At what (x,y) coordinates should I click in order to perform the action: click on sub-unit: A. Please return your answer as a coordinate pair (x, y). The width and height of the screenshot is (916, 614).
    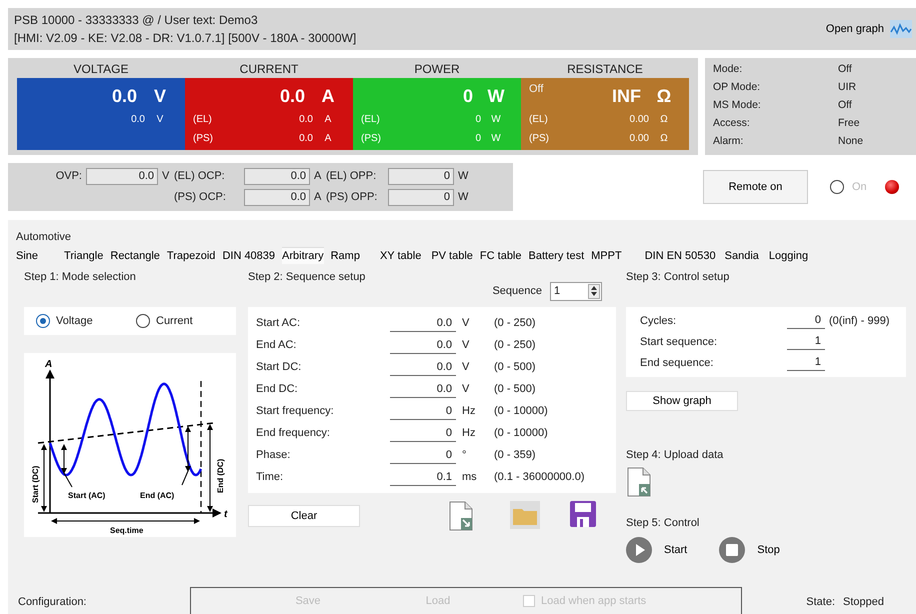
    Looking at the image, I should click on (328, 119).